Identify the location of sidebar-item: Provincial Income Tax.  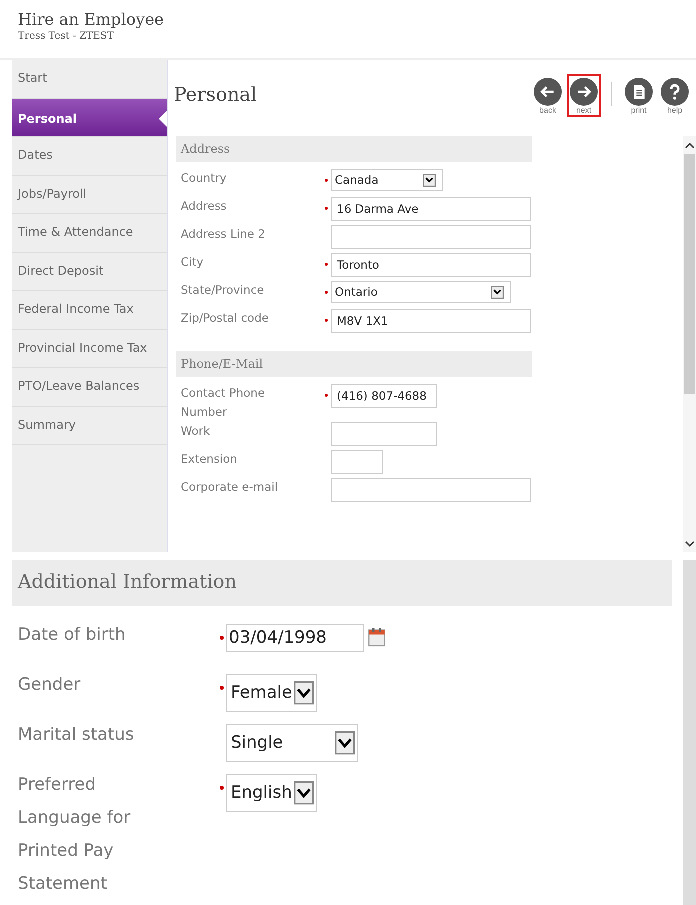
(89, 349).